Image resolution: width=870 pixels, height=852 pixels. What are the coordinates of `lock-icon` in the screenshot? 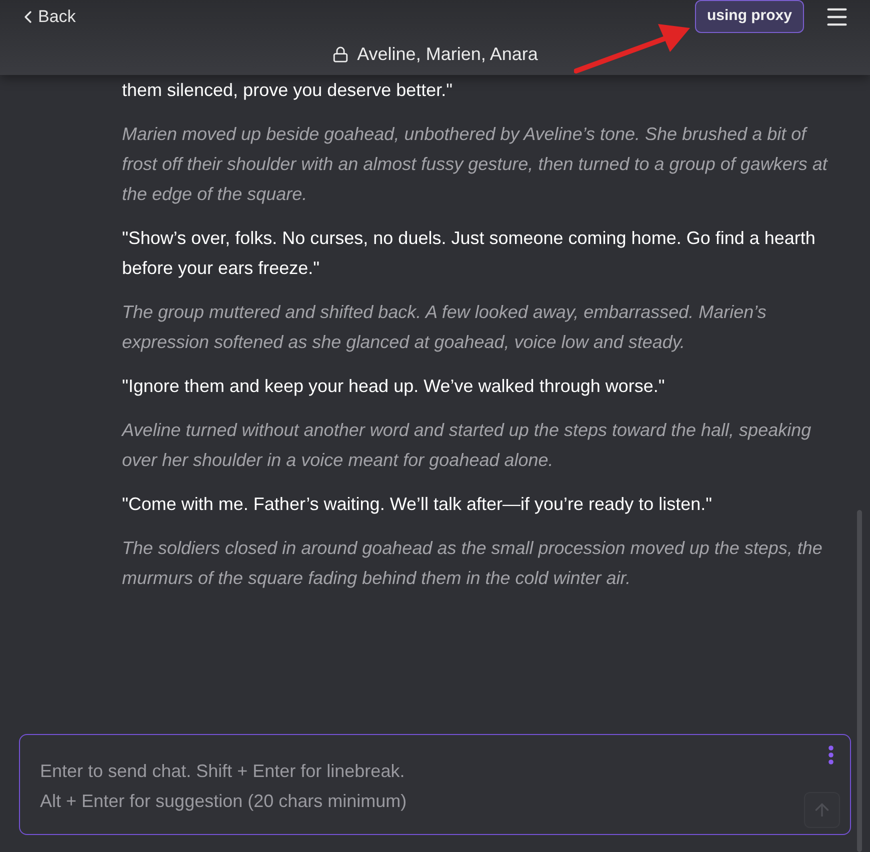 It's located at (341, 54).